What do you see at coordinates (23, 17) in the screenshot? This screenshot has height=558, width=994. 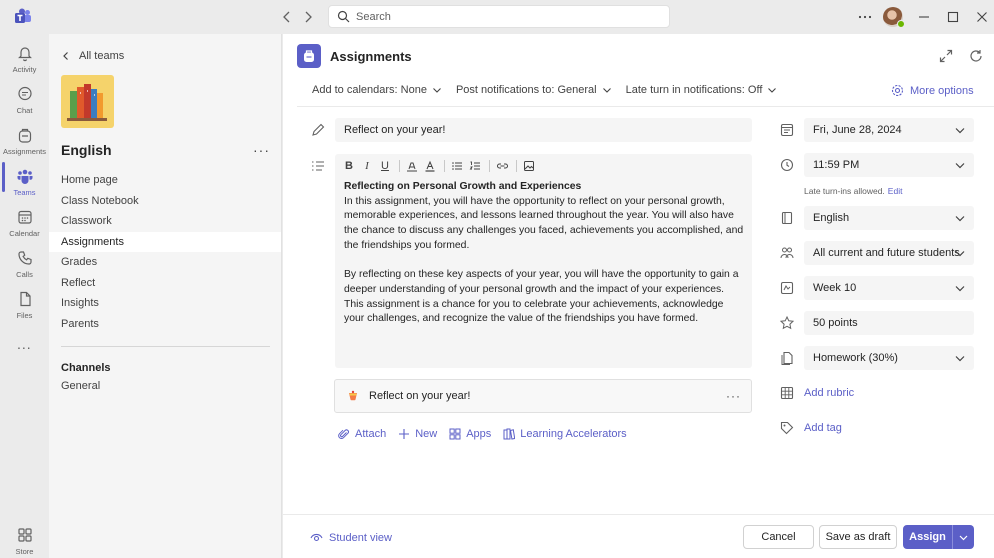 I see `teams-logo-icon` at bounding box center [23, 17].